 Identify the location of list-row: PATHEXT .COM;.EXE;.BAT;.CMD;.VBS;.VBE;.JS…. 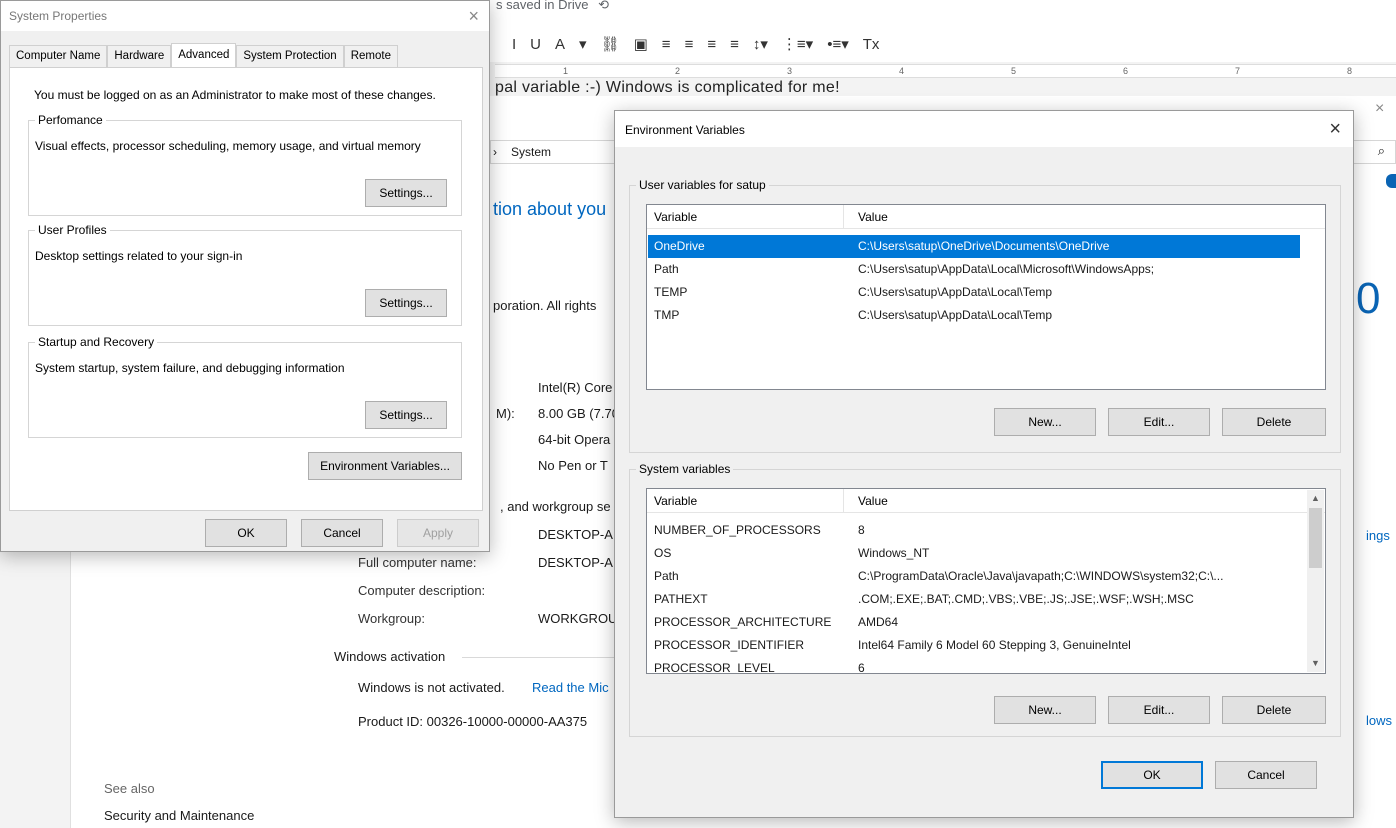
(975, 599).